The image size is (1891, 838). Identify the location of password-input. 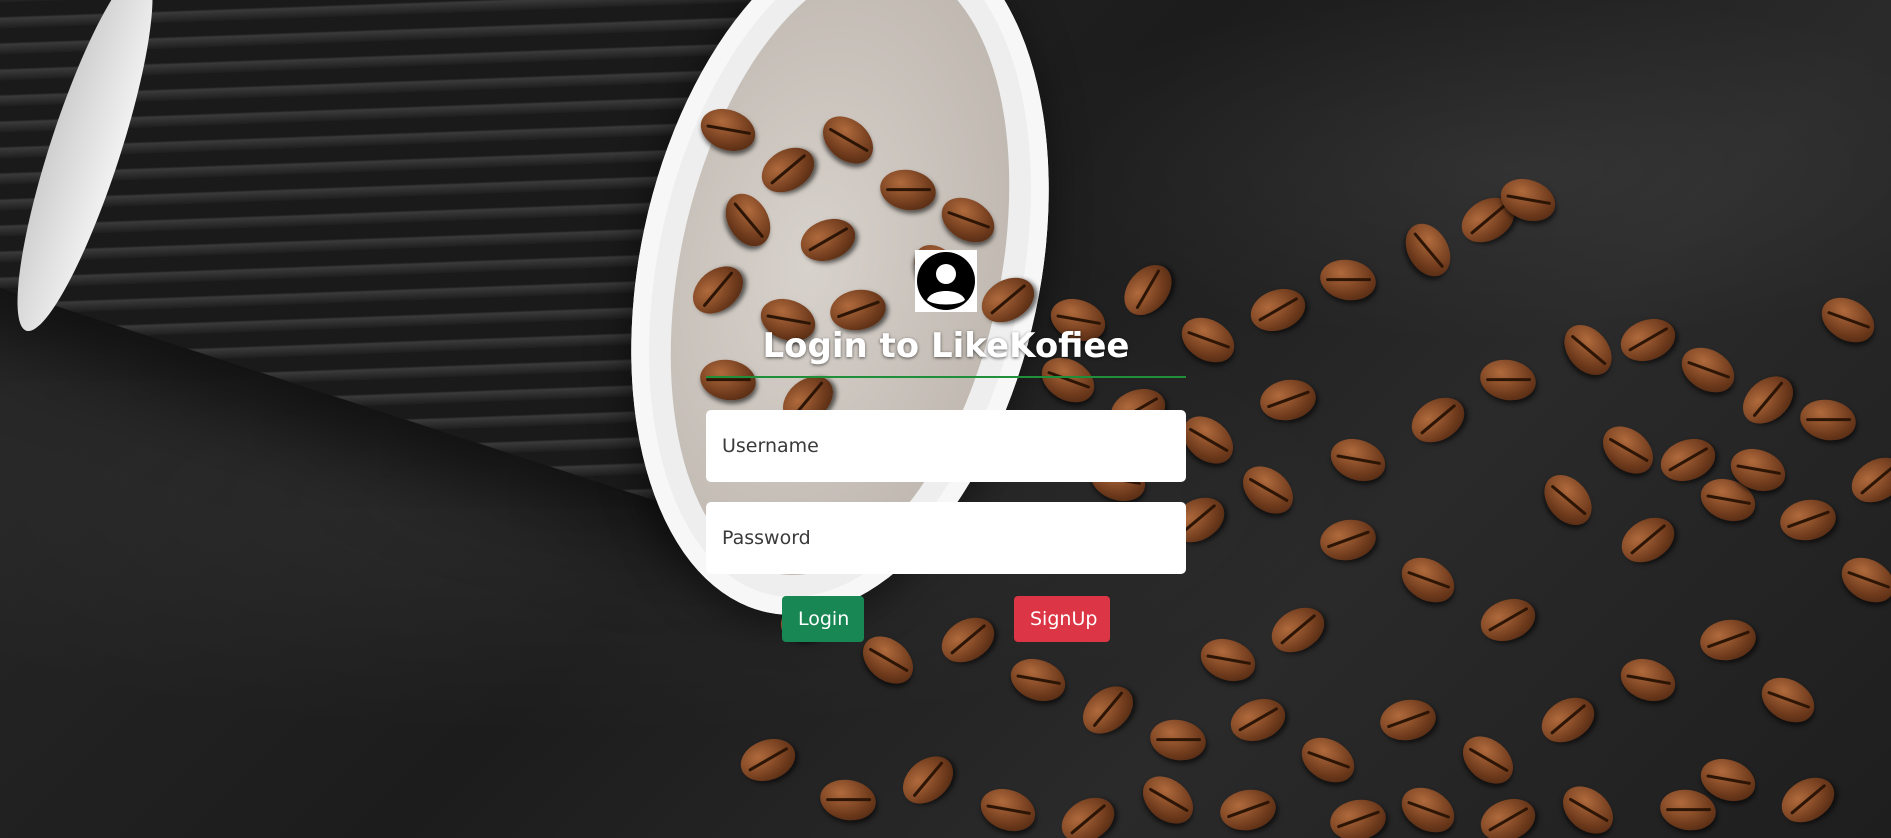
(946, 538).